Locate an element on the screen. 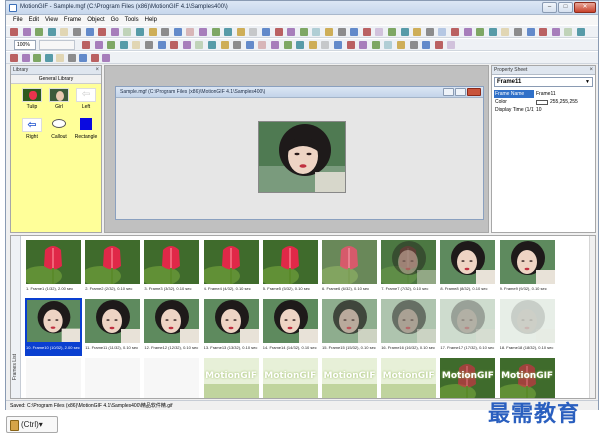 The height and width of the screenshot is (444, 611). select-tool-icon is located at coordinates (14, 58).